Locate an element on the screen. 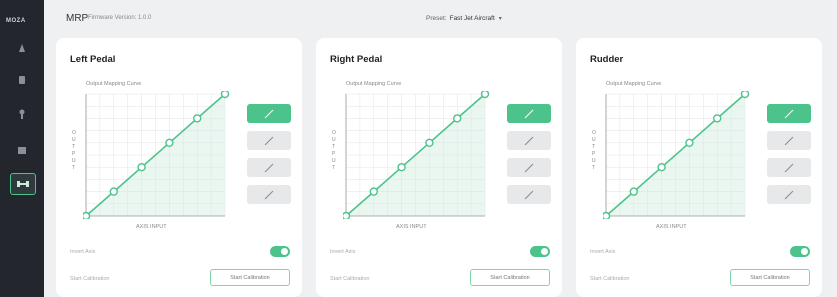 Image resolution: width=837 pixels, height=297 pixels. joystick-base-icon is located at coordinates (22, 150).